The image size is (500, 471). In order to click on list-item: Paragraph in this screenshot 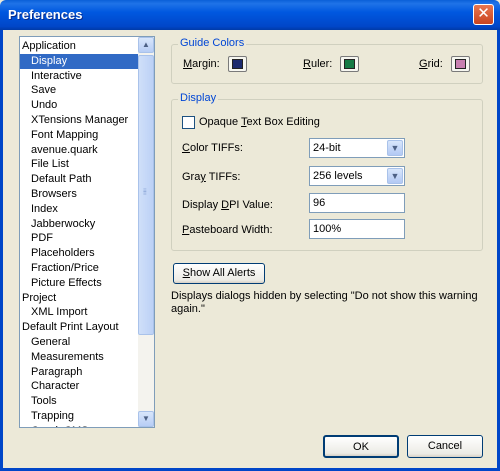, I will do `click(79, 372)`.